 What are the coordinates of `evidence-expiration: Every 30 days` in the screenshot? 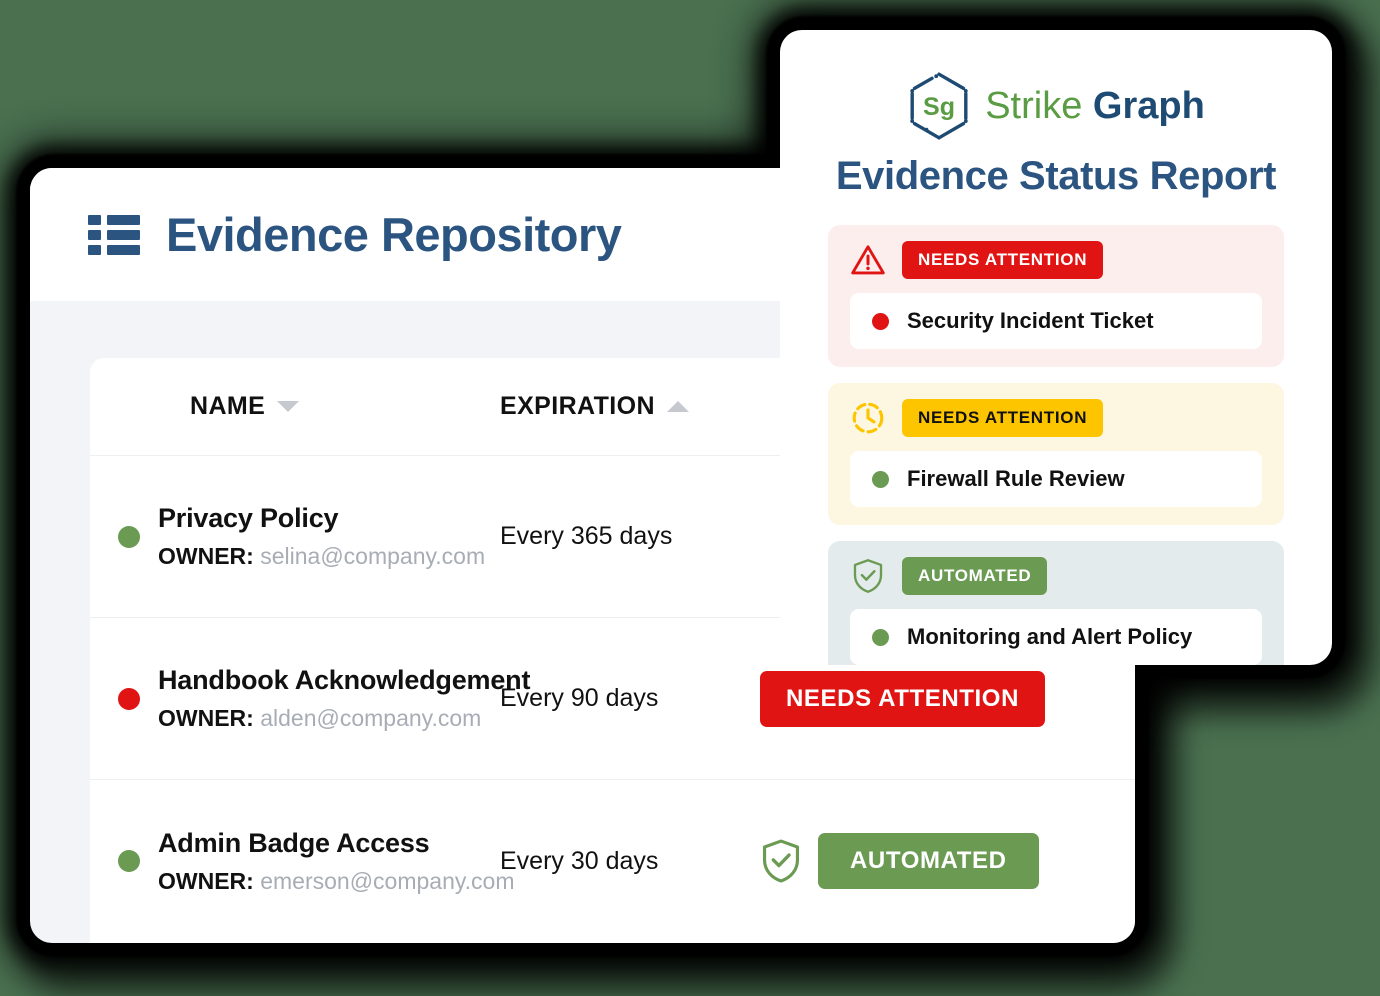 It's located at (579, 860).